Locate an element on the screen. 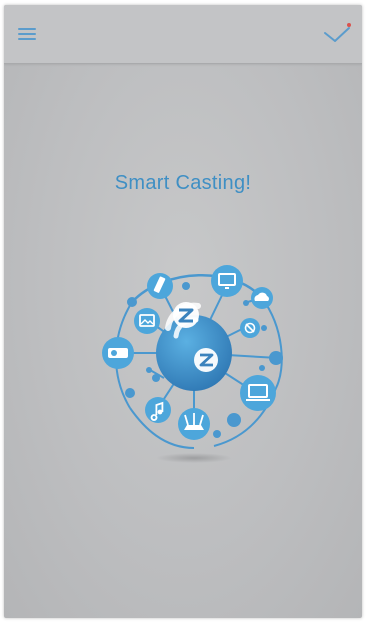 The width and height of the screenshot is (366, 626). confirm-button is located at coordinates (338, 34).